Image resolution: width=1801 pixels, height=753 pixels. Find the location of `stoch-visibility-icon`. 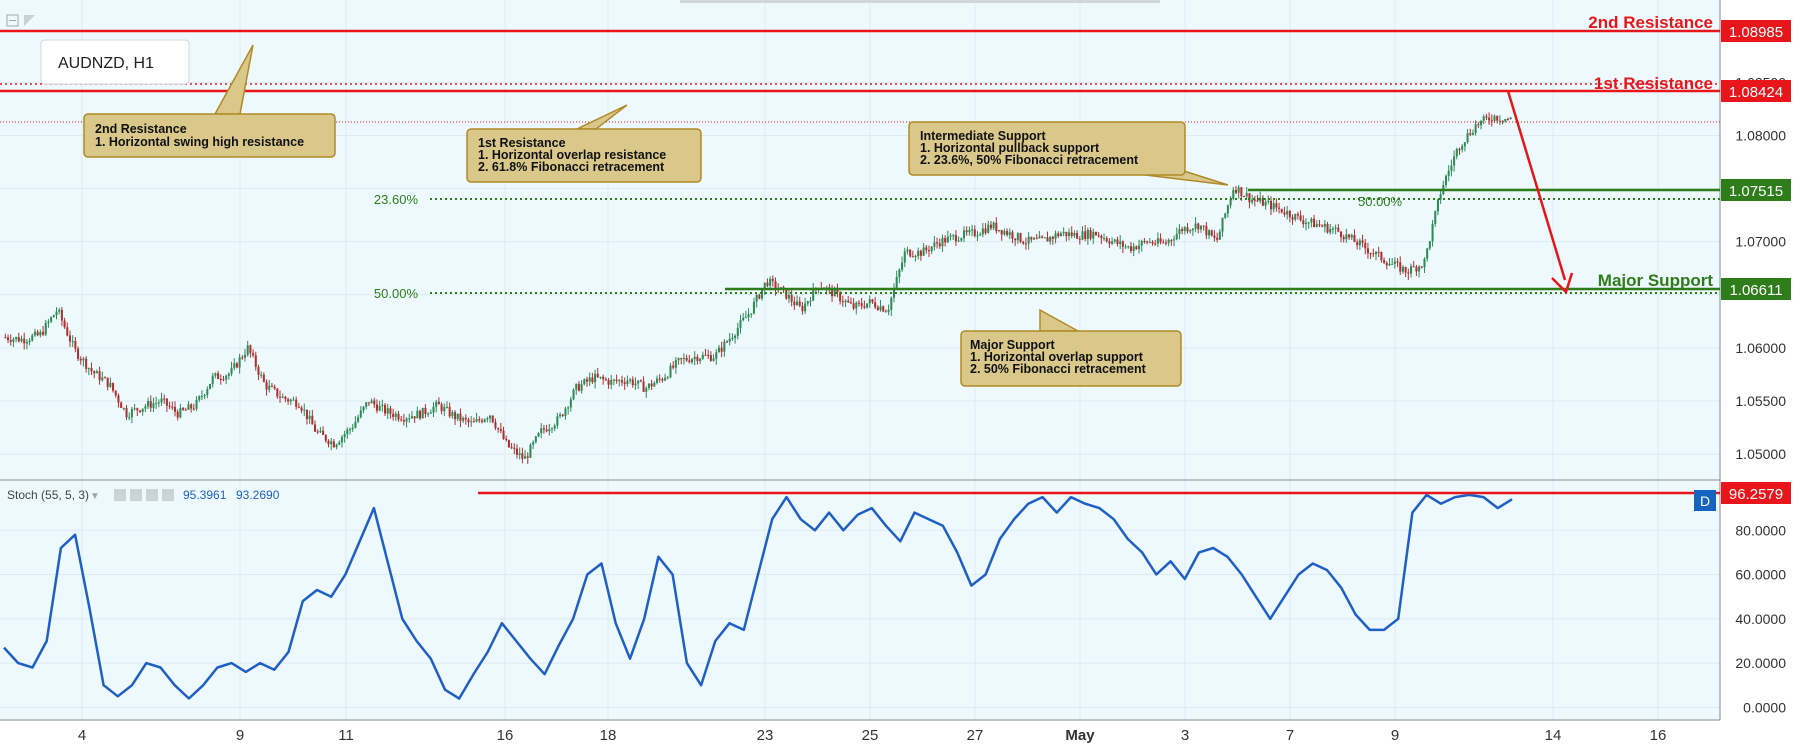

stoch-visibility-icon is located at coordinates (120, 495).